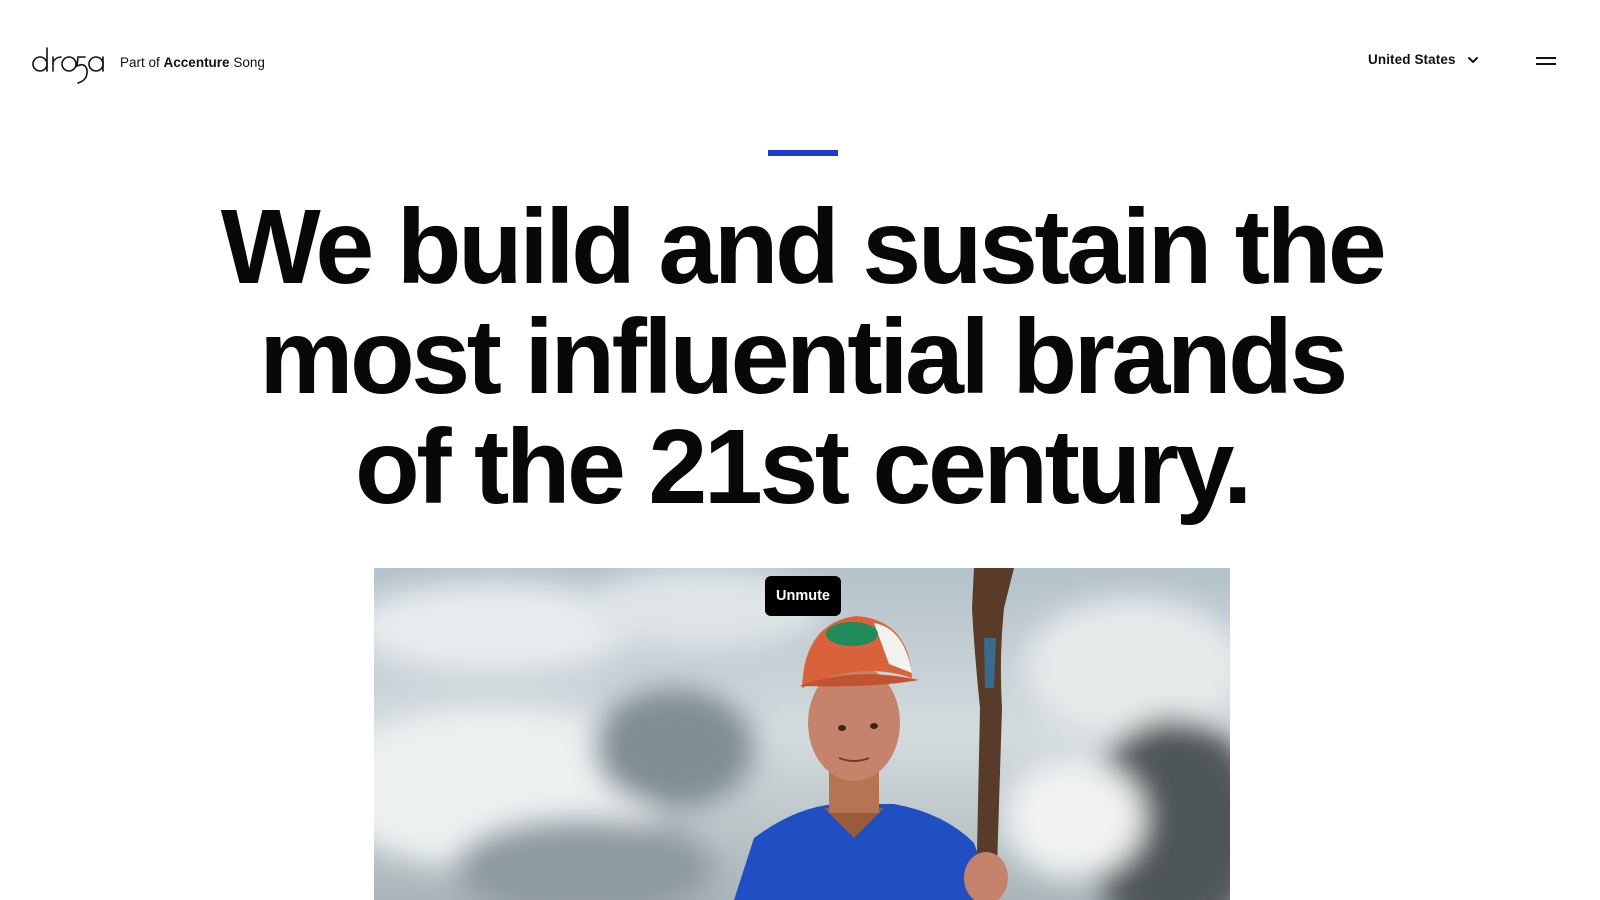  Describe the element at coordinates (1472, 59) in the screenshot. I see `chevron-down-icon` at that location.